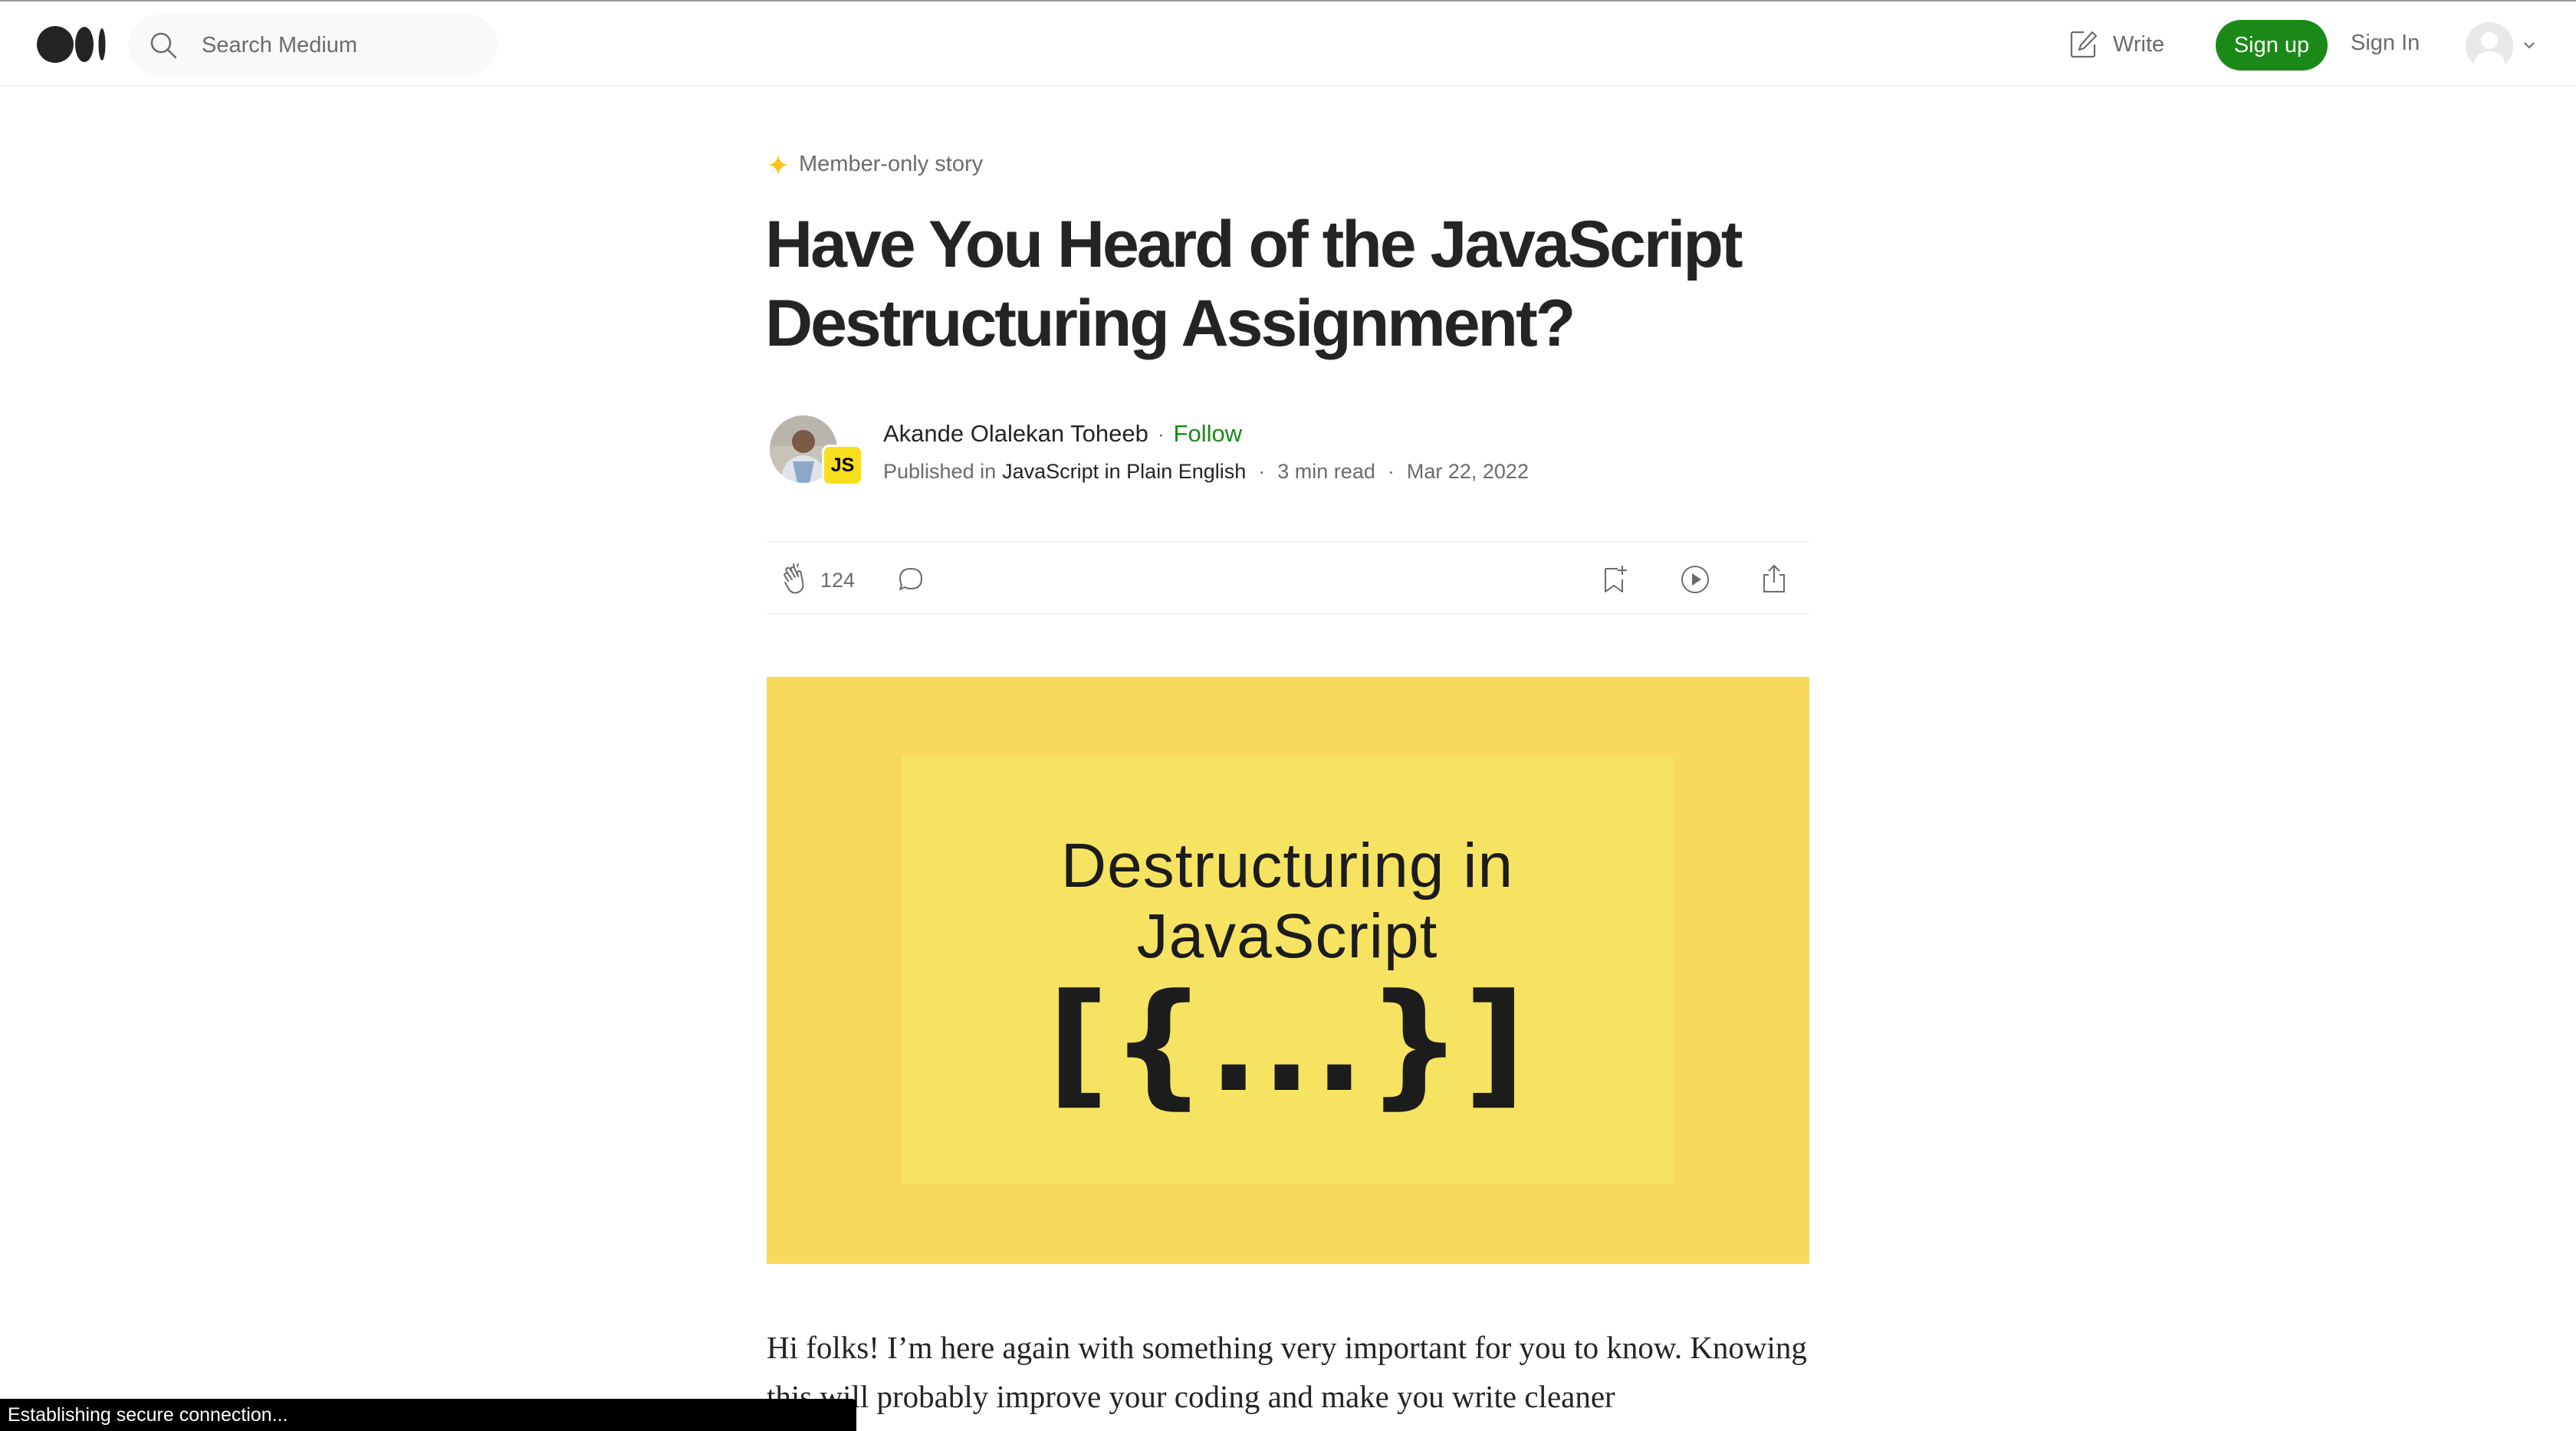 This screenshot has height=1431, width=2576. Describe the element at coordinates (2529, 45) in the screenshot. I see `chevron-down-icon` at that location.